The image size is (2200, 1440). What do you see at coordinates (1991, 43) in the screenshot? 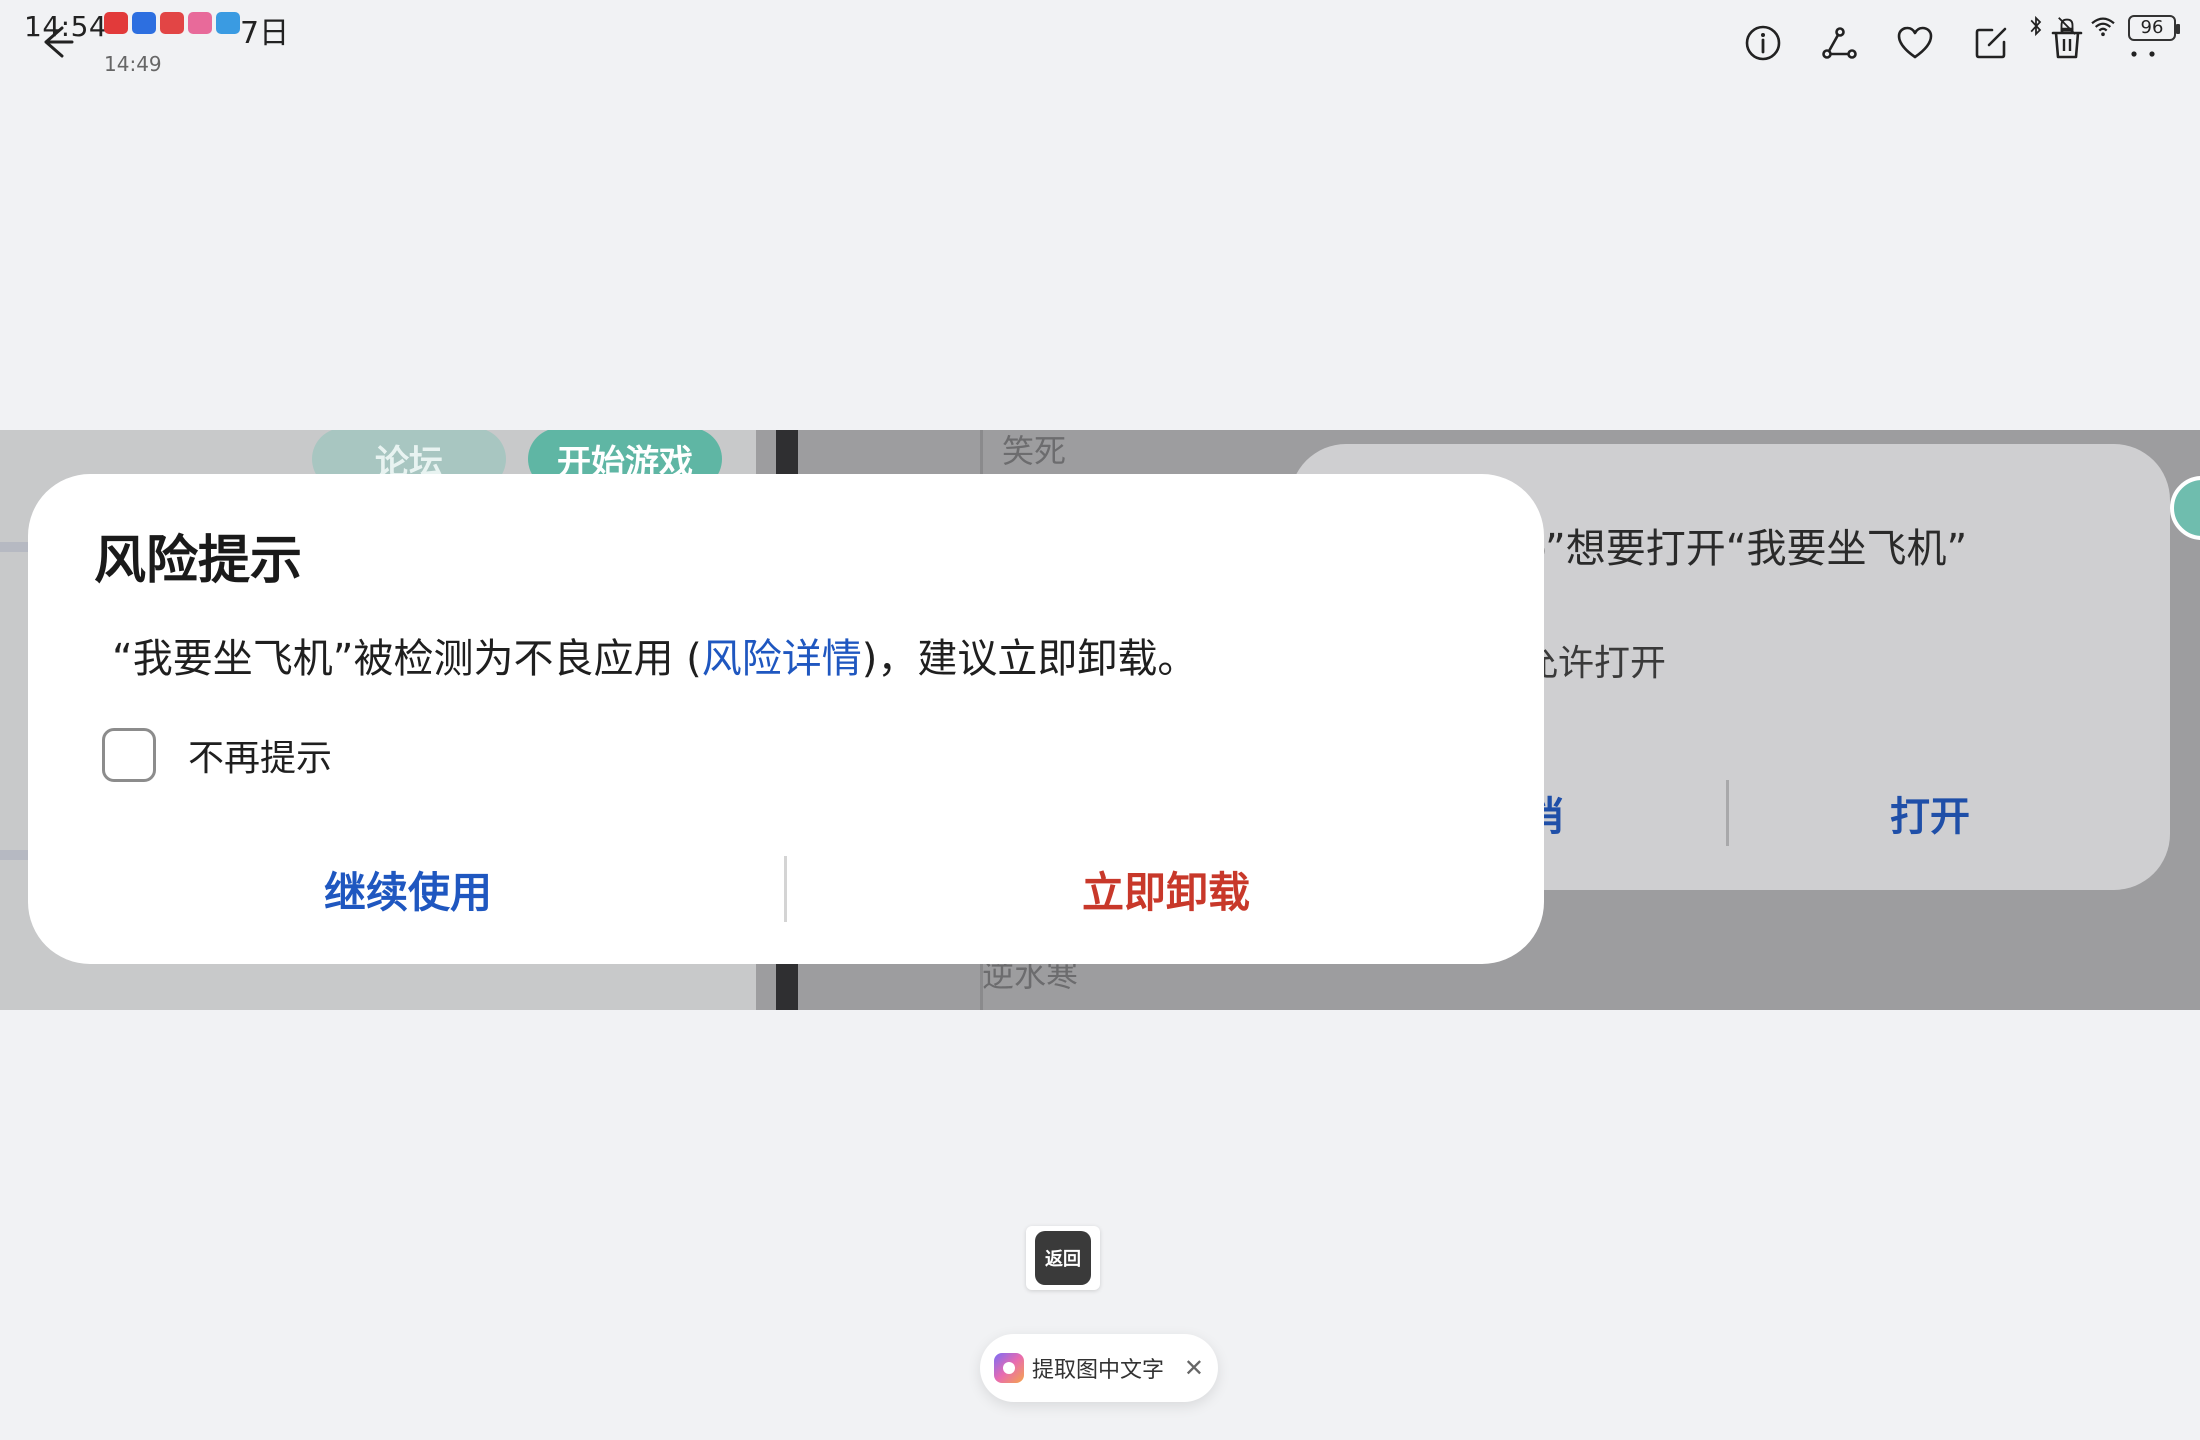
I see `edit-icon` at bounding box center [1991, 43].